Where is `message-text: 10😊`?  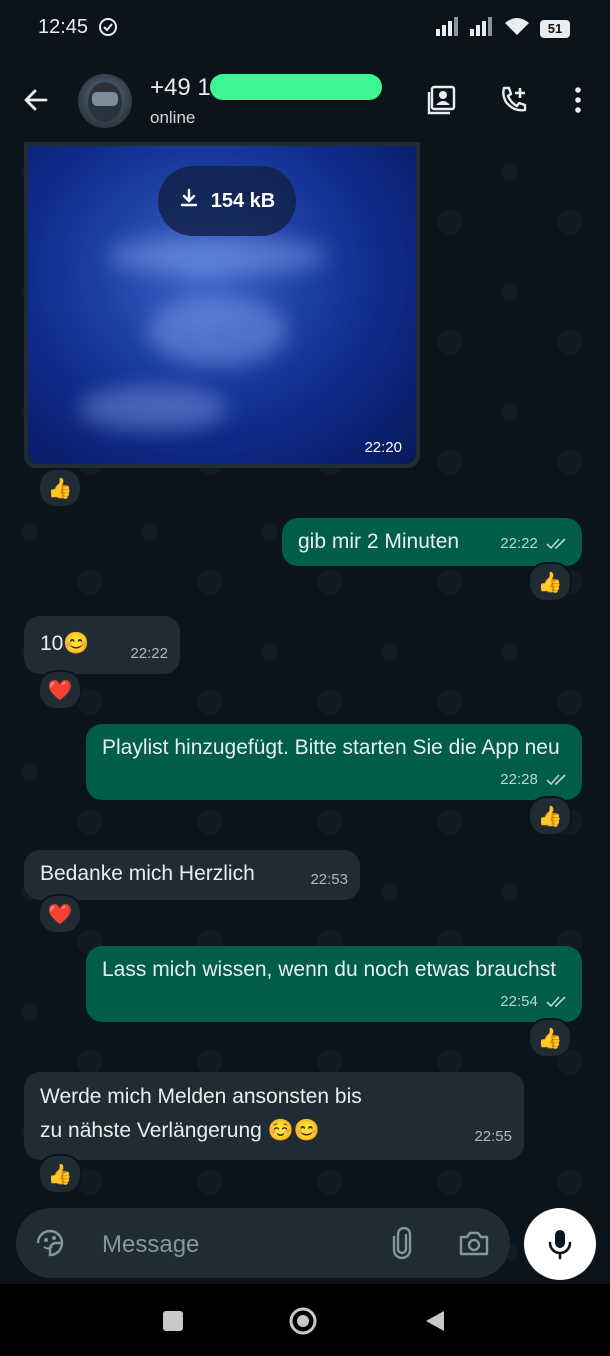 message-text: 10😊 is located at coordinates (65, 643).